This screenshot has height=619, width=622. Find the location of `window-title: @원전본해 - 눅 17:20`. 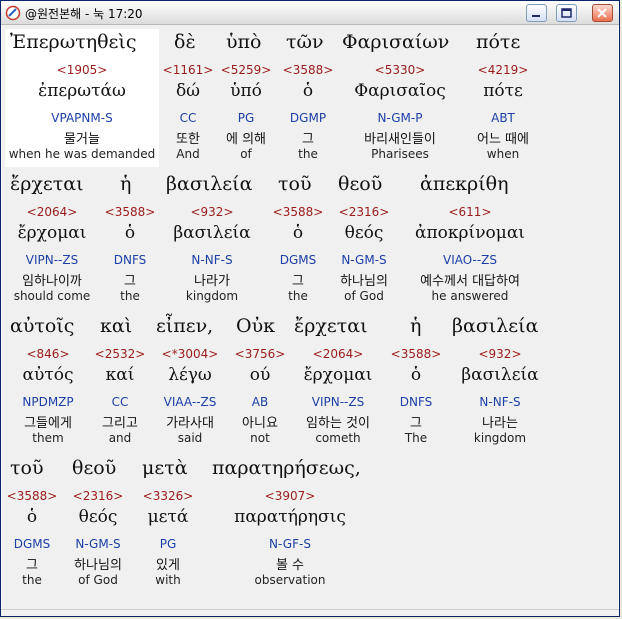

window-title: @원전본해 - 눅 17:20 is located at coordinates (84, 14).